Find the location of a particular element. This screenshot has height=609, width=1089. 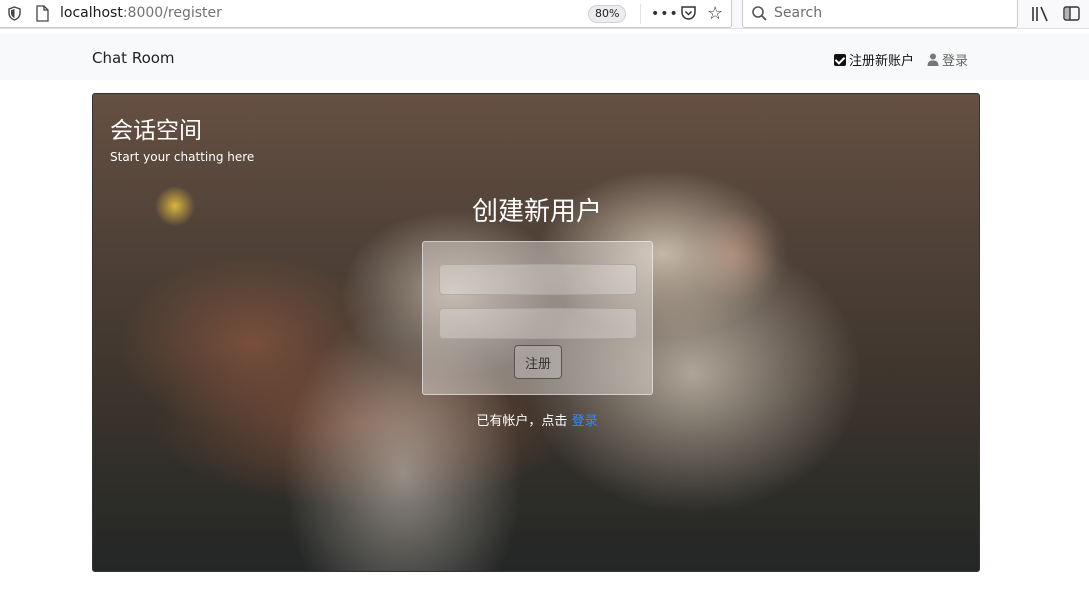

url-host: localhost is located at coordinates (91, 13).